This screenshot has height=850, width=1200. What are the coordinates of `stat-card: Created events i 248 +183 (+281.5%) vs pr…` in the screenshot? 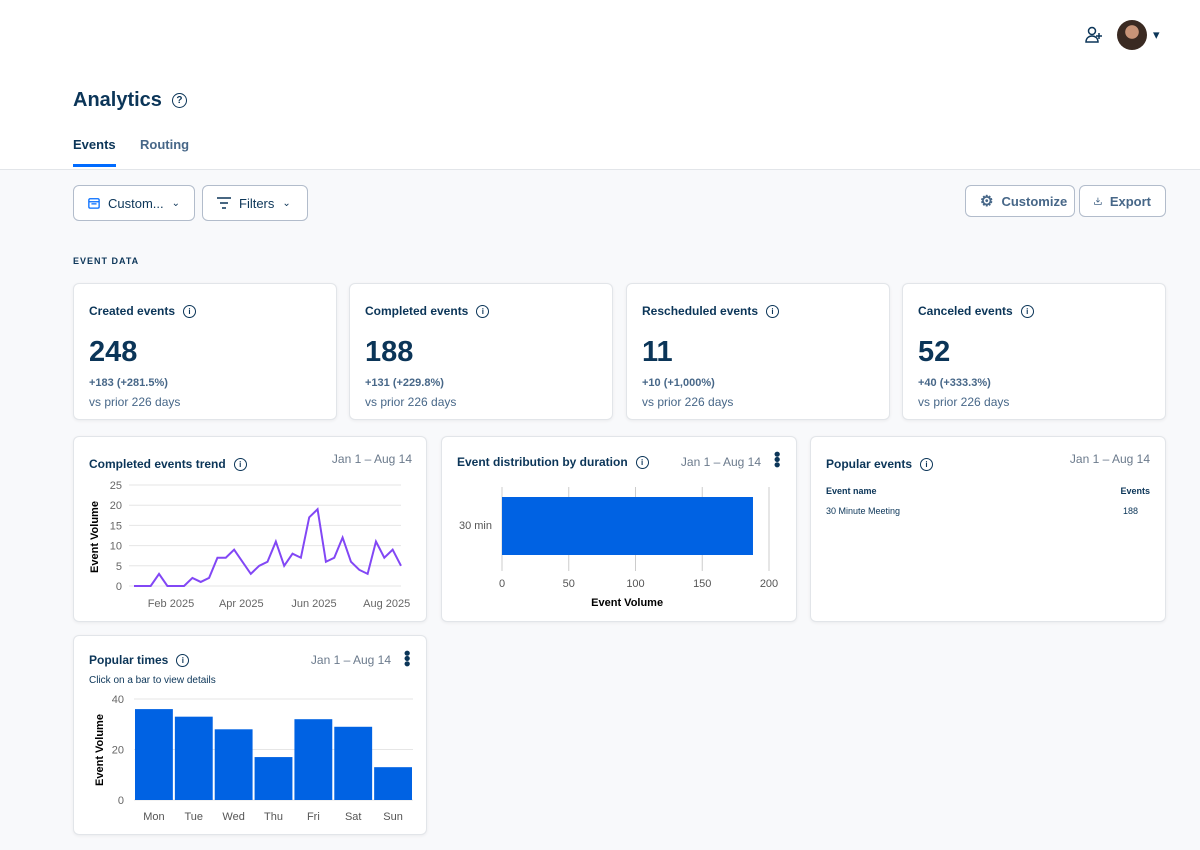 It's located at (205, 351).